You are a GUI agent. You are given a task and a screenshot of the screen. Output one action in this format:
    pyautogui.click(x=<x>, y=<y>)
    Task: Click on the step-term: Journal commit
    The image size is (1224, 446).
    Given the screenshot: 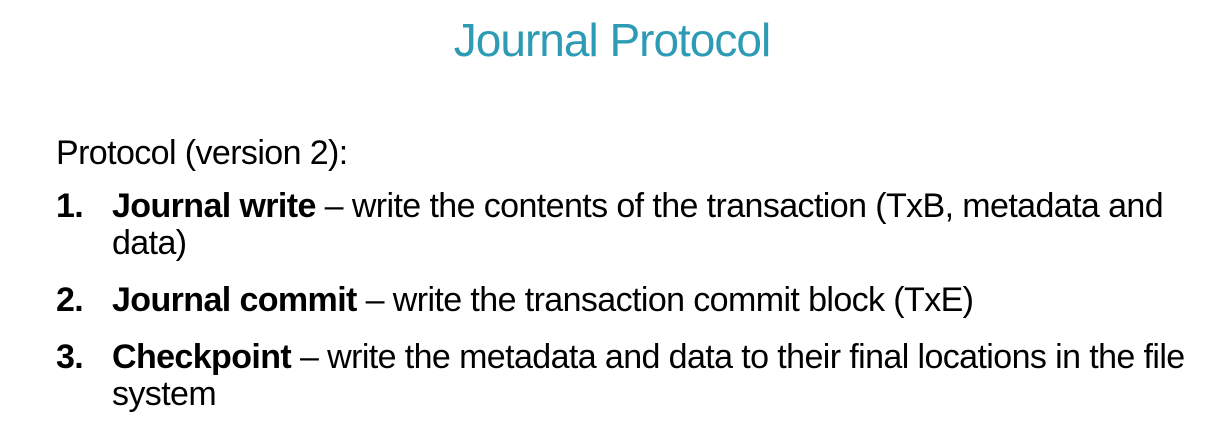 What is the action you would take?
    pyautogui.click(x=234, y=300)
    